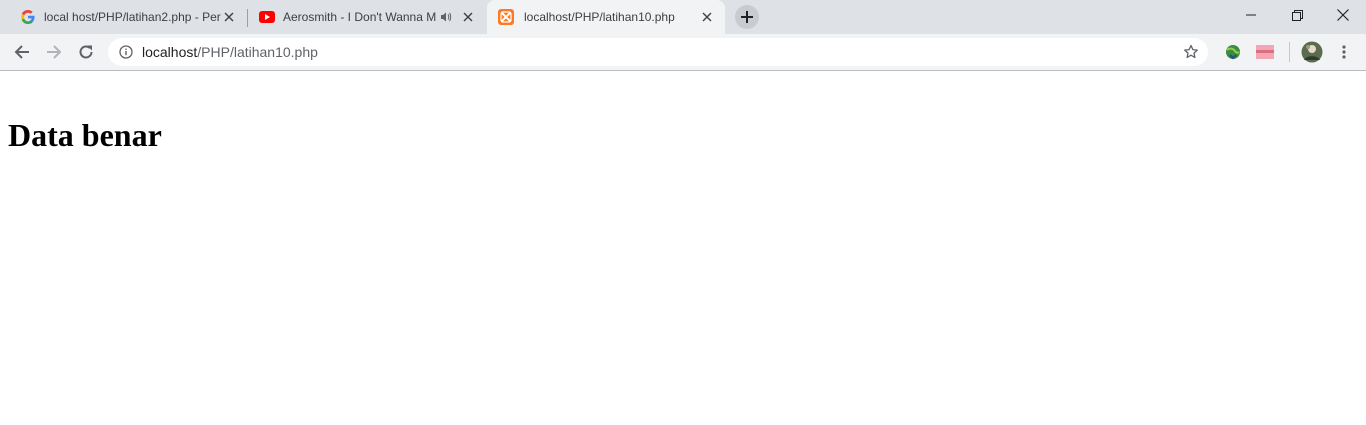 Image resolution: width=1366 pixels, height=425 pixels. I want to click on tab-title: local host/PHP/latihan2.php - Per, so click(132, 17).